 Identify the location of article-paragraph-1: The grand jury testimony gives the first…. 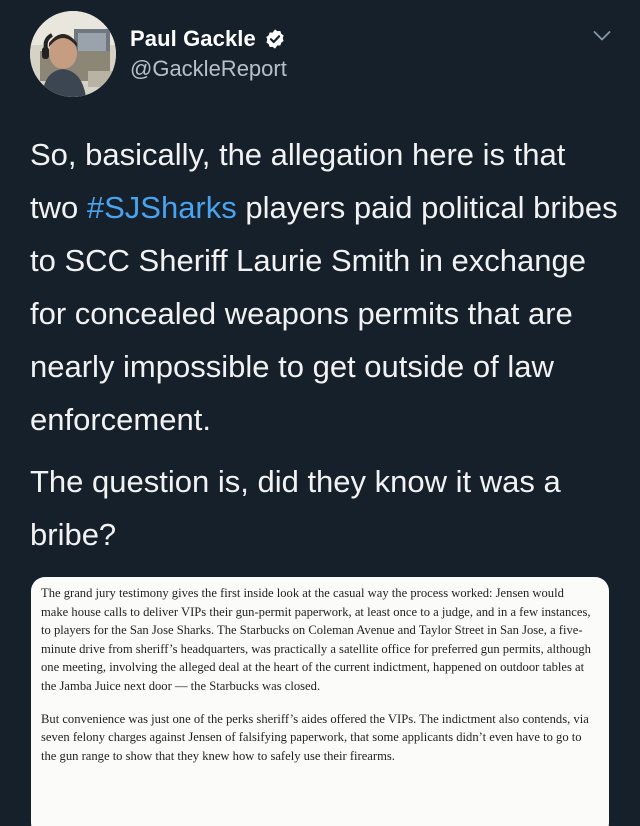
(316, 639).